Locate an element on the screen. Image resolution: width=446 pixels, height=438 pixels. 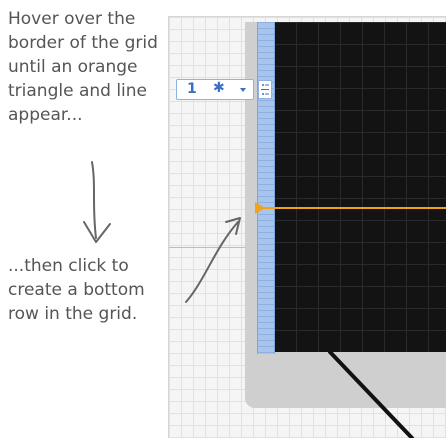
row-marker-triangle-icon is located at coordinates (260, 208).